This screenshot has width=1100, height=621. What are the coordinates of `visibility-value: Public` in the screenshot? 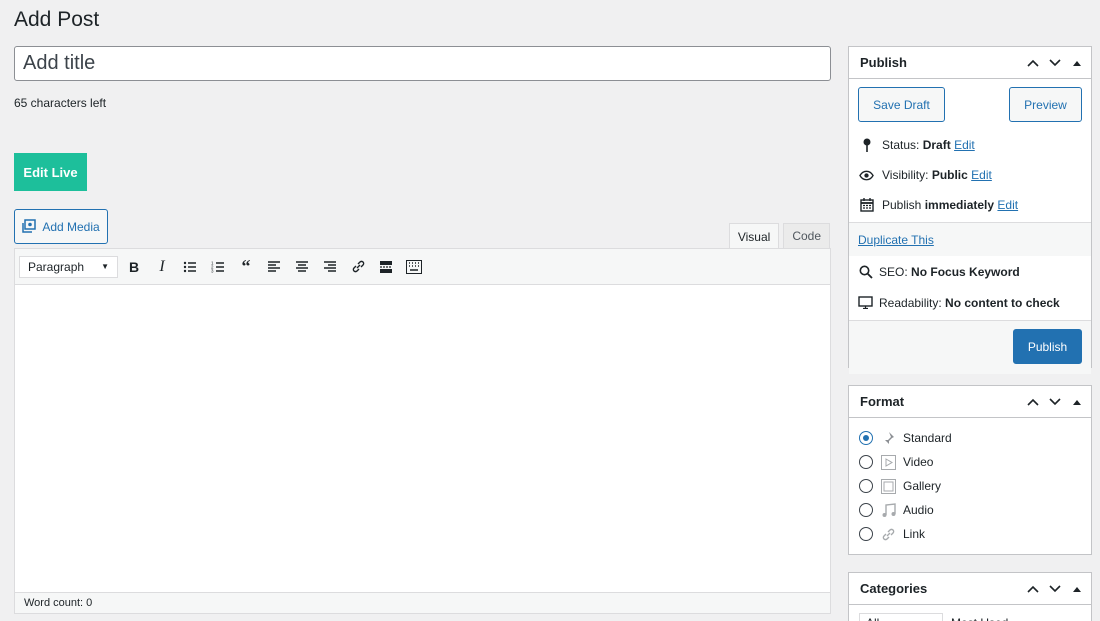 It's located at (949, 175).